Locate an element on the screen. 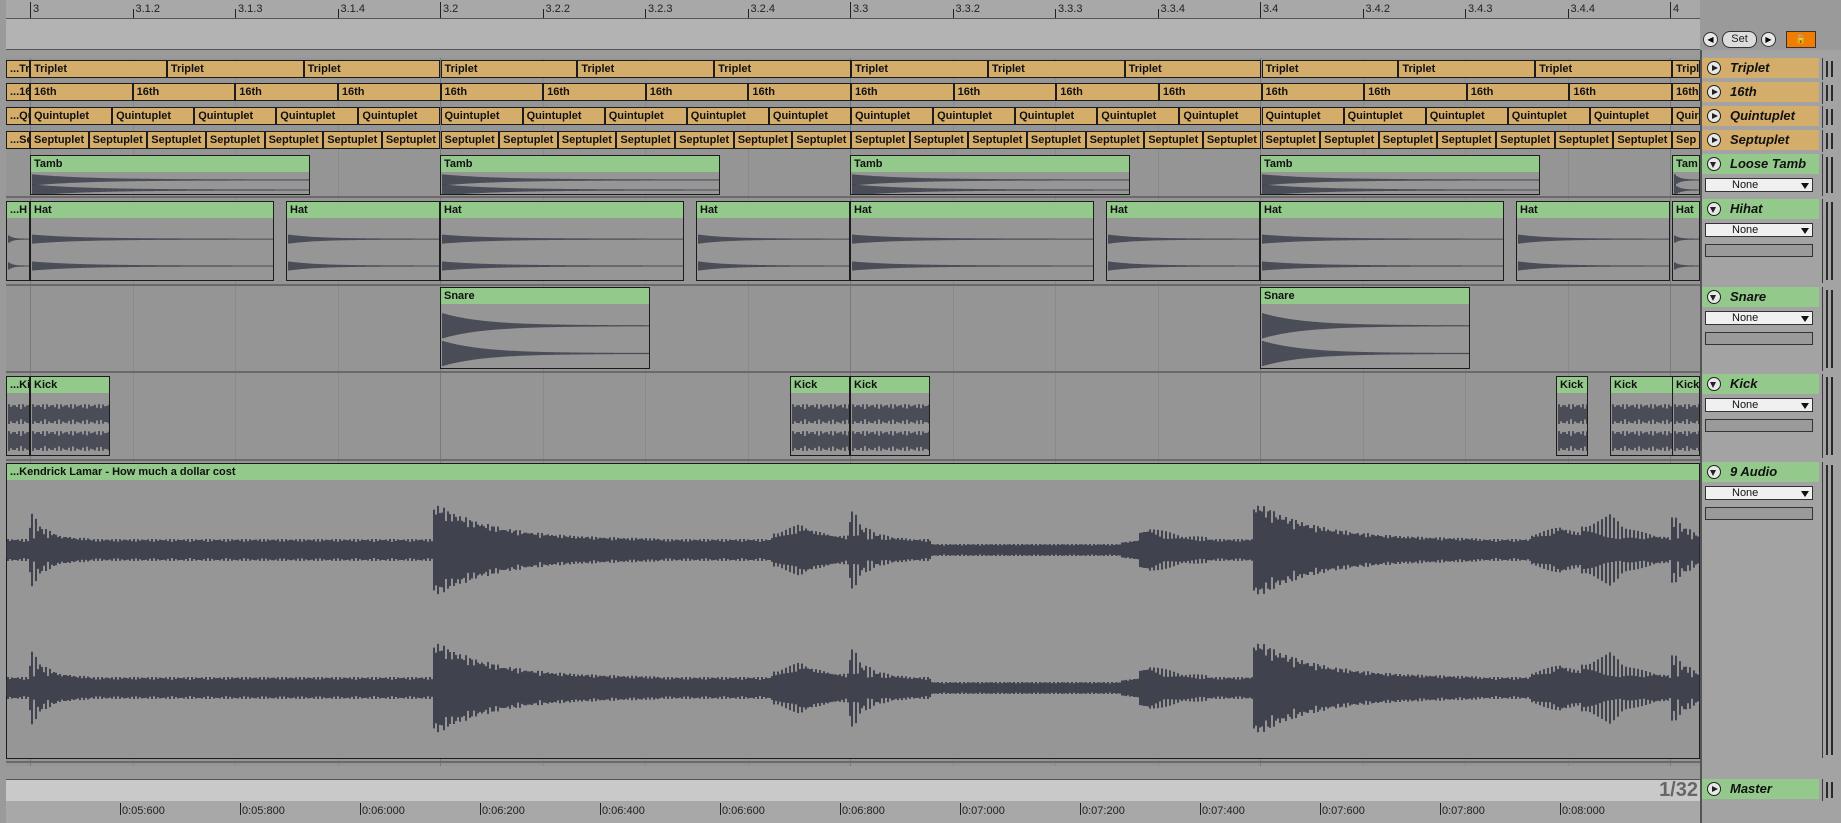  locator-next-button: ▶ is located at coordinates (1768, 39).